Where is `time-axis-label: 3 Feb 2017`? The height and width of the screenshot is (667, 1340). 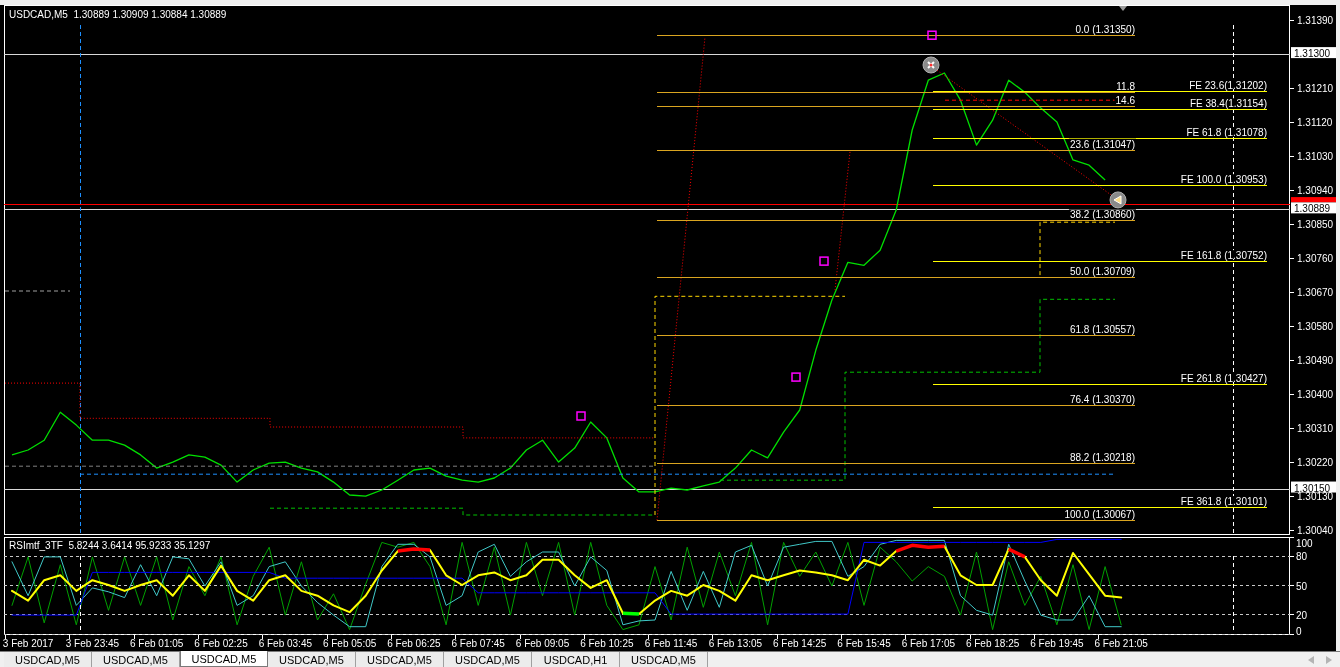
time-axis-label: 3 Feb 2017 is located at coordinates (28, 643).